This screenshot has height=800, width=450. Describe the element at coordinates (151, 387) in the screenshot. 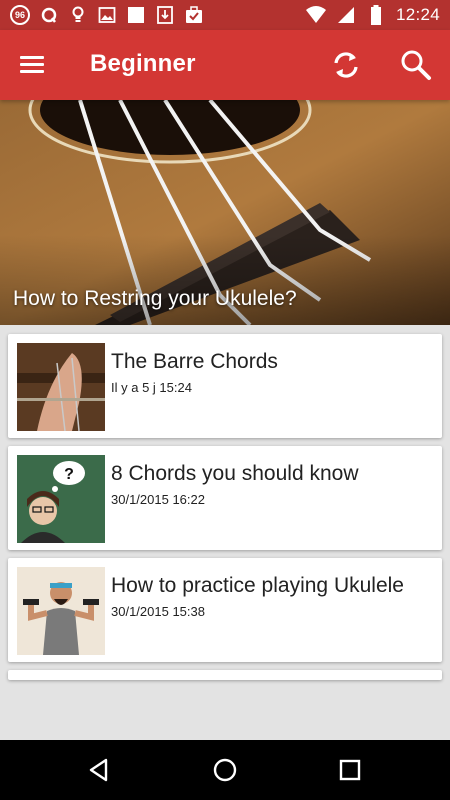

I see `article-date: Il y a 5 j 15:24` at that location.